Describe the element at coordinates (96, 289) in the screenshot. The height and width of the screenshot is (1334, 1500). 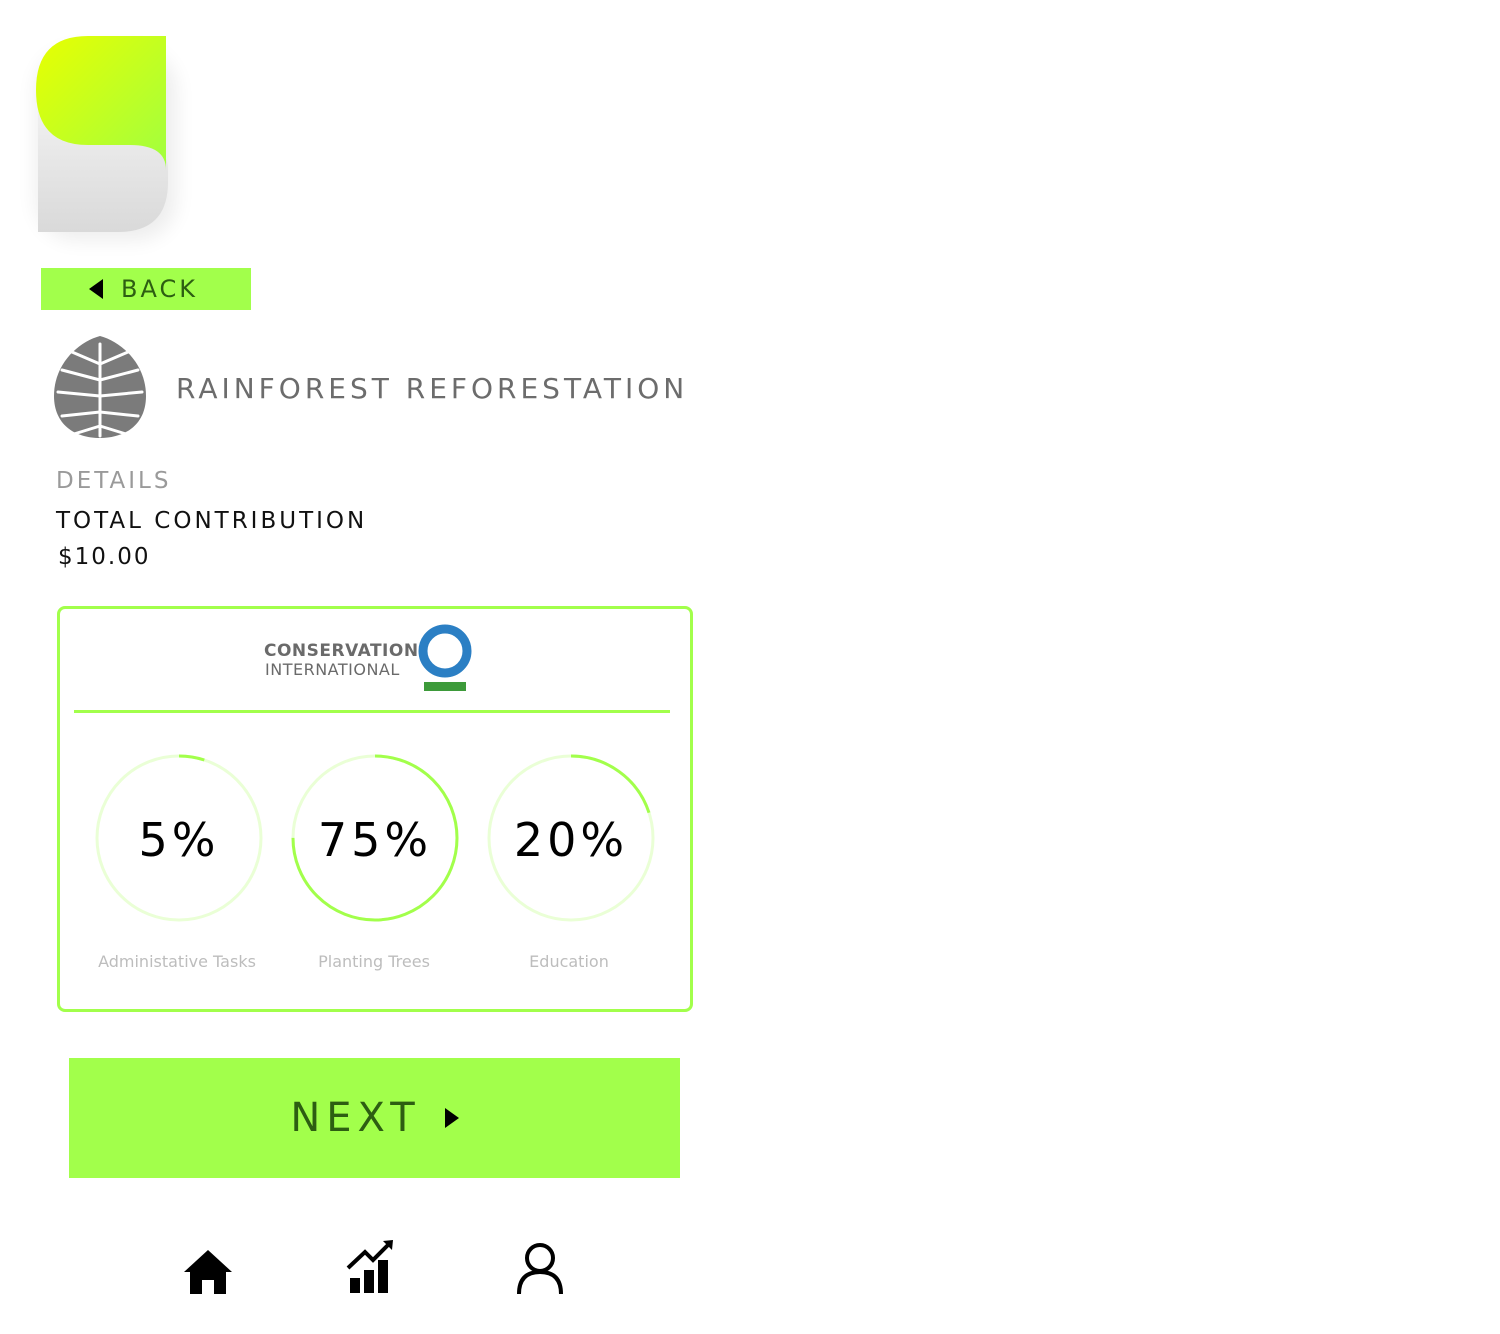
I see `caret-left-icon` at that location.